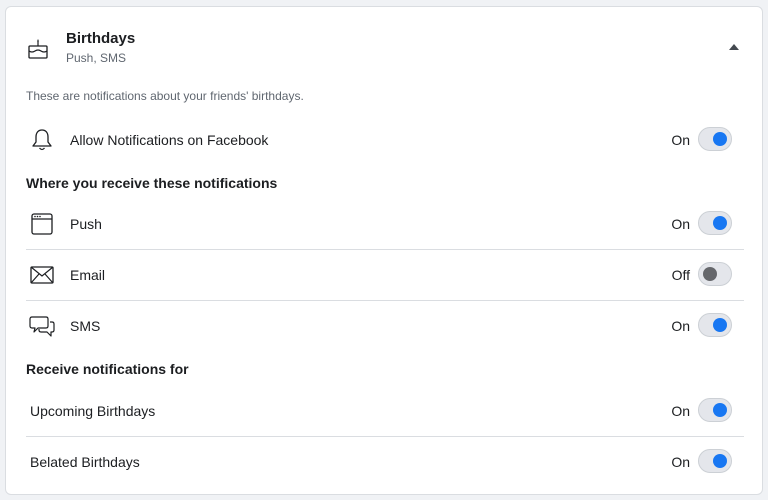 The height and width of the screenshot is (500, 768). Describe the element at coordinates (152, 183) in the screenshot. I see `where-section-title: Where you receive these notifications` at that location.